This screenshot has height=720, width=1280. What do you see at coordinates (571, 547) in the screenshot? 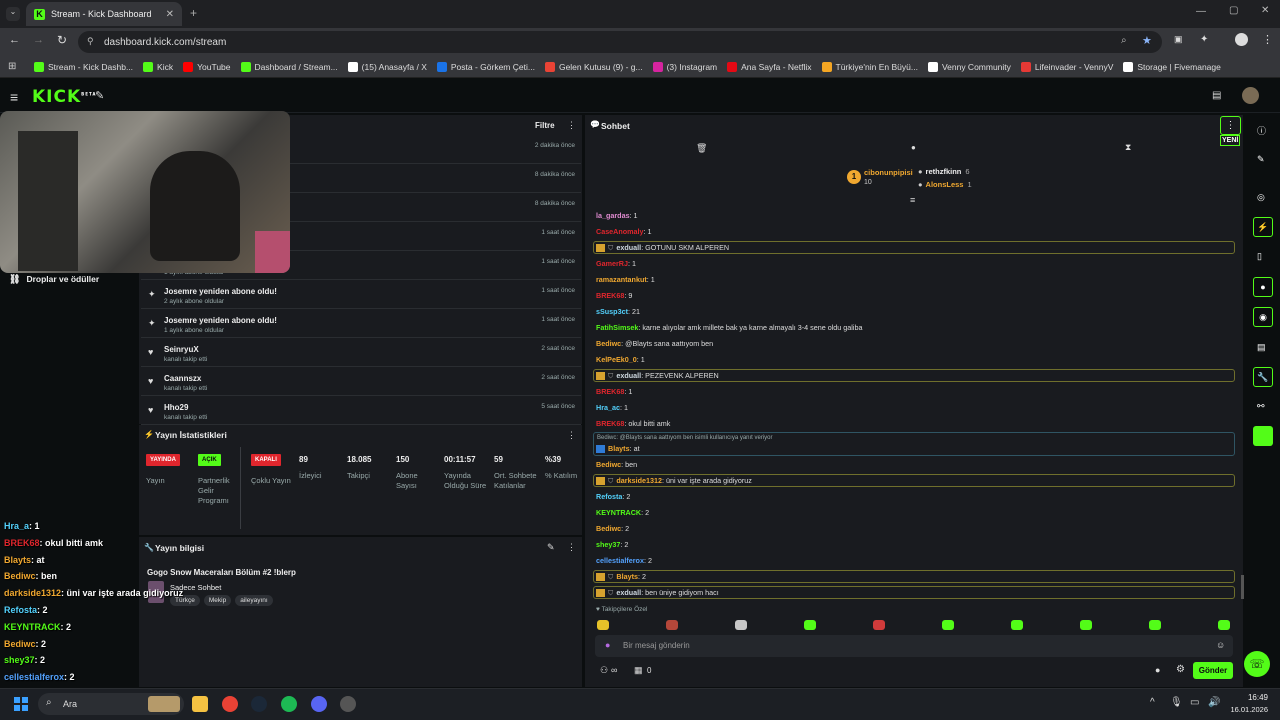
I see `info-menu-icon: ⋮` at bounding box center [571, 547].